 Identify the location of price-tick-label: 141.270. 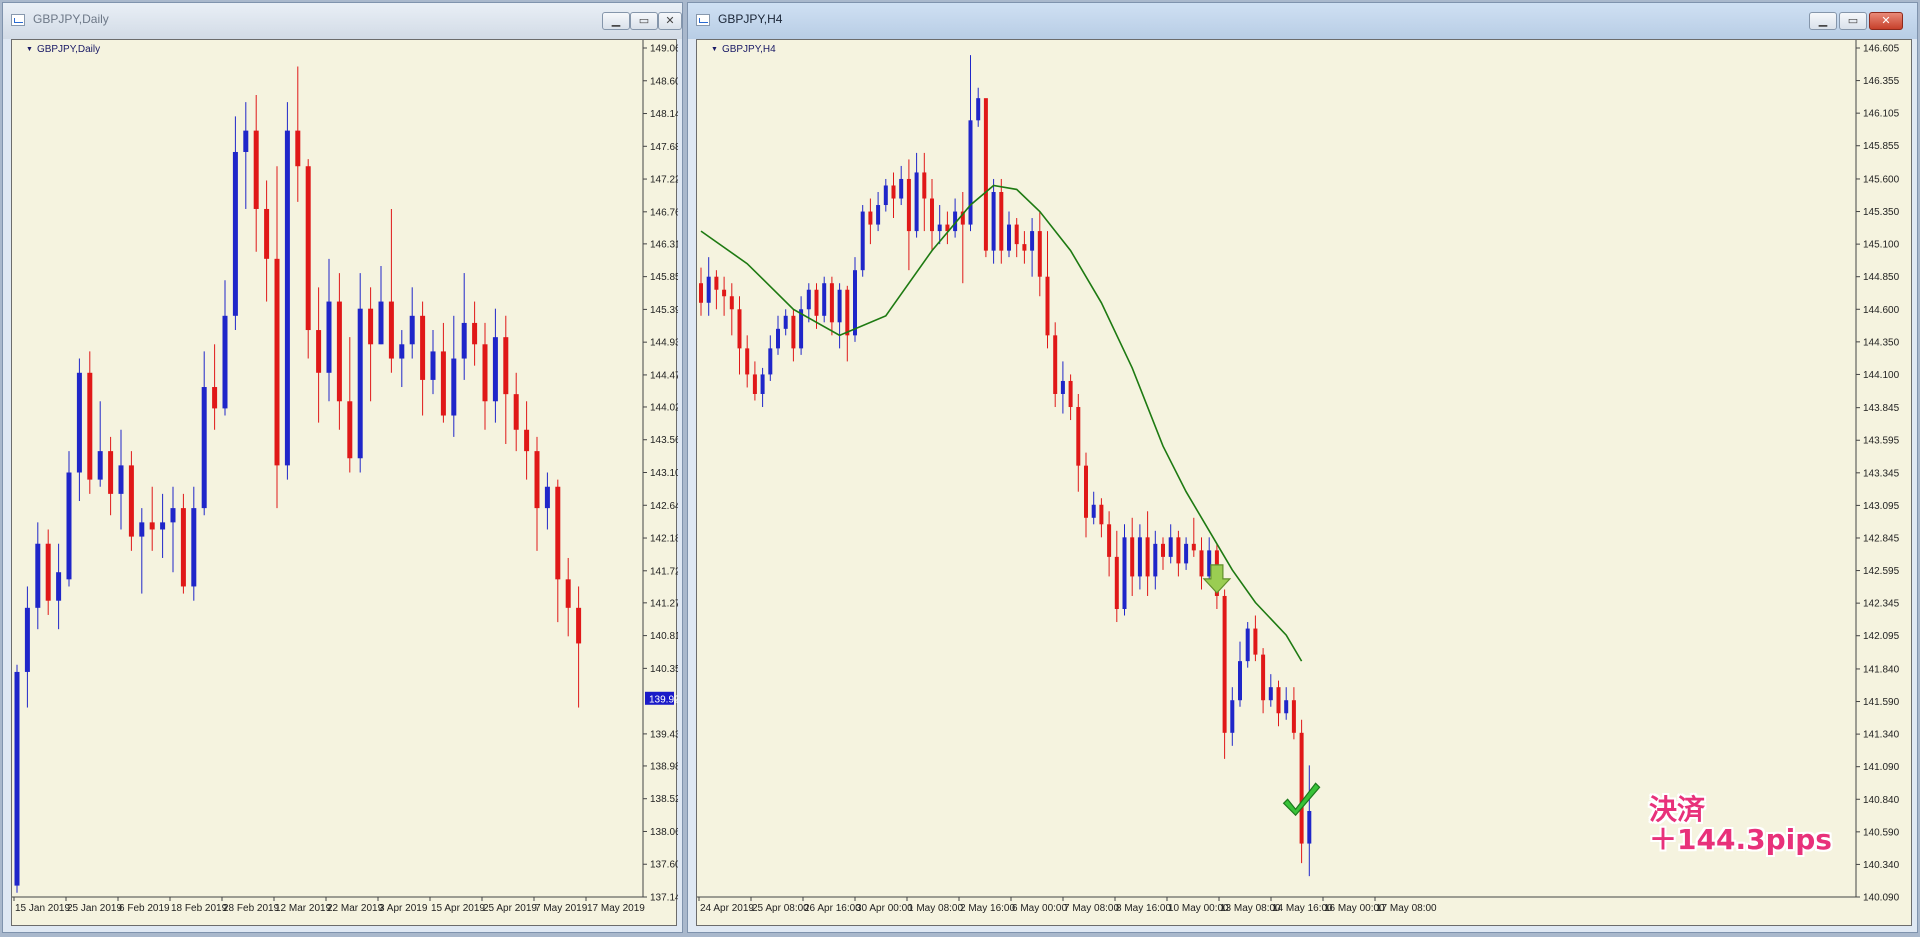
(664, 603).